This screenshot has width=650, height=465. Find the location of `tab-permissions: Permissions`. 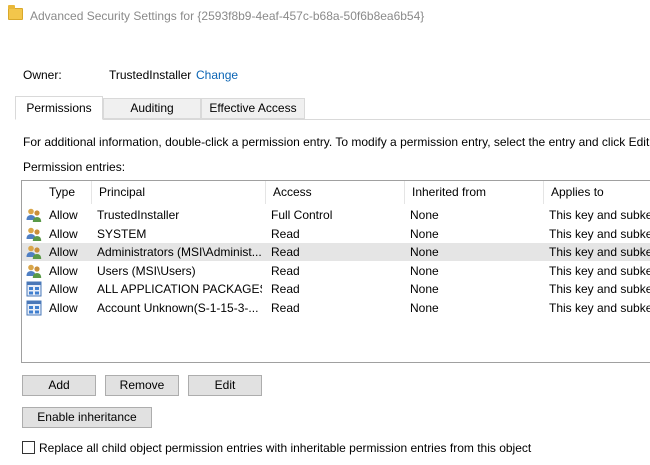

tab-permissions: Permissions is located at coordinates (59, 108).